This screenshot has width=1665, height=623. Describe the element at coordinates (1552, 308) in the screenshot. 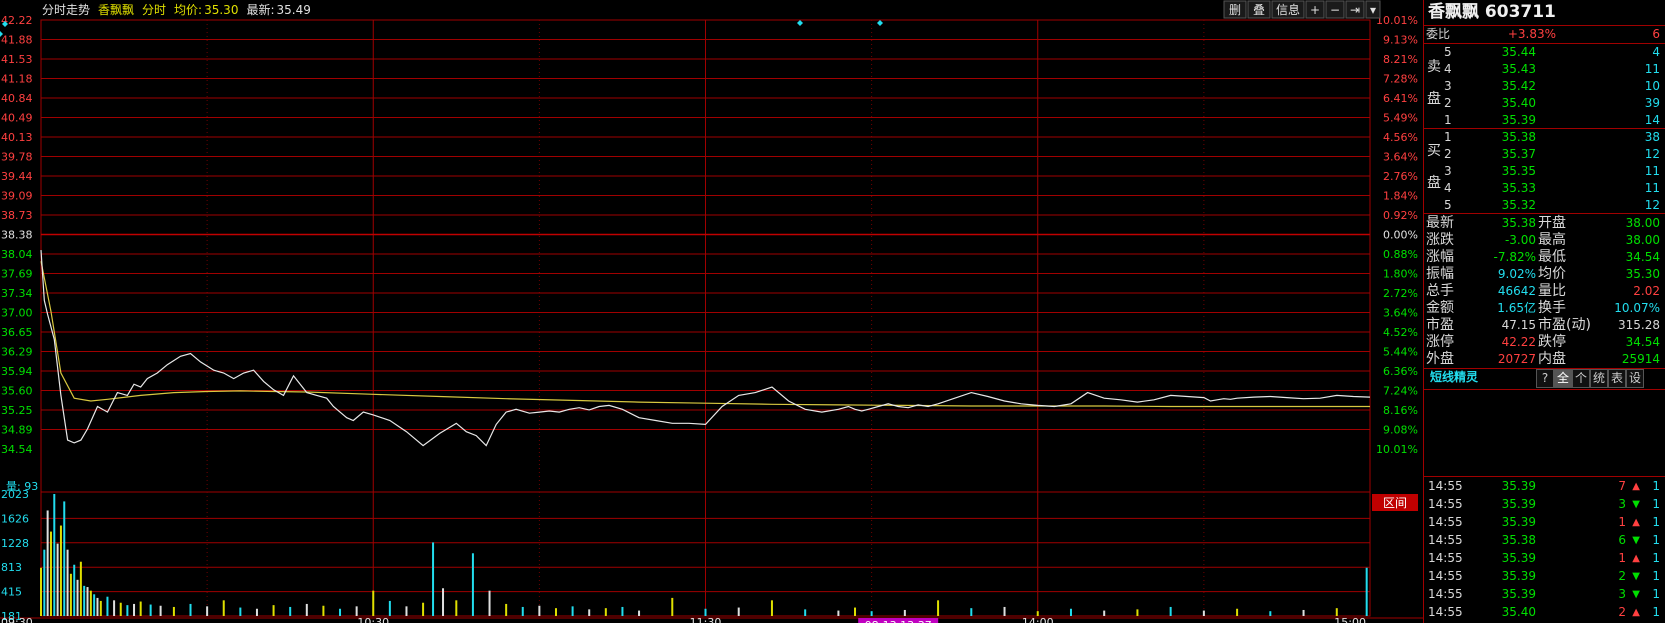

I see `stat-label: 换手` at that location.